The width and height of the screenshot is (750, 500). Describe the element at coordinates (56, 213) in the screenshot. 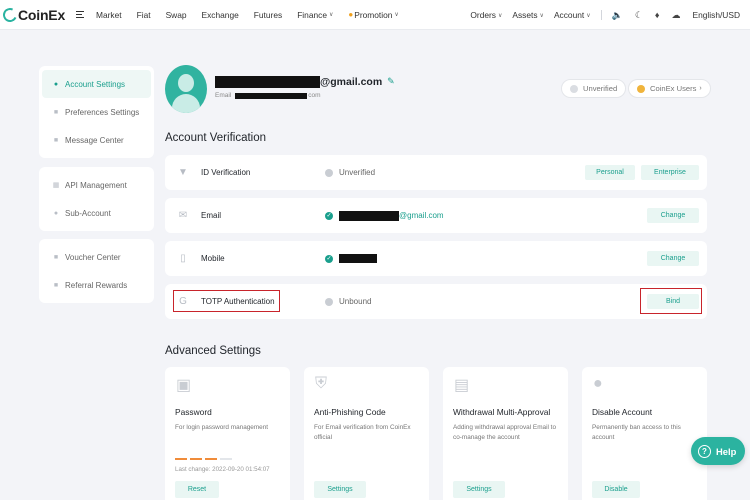

I see `sub-account-icon: ●` at that location.